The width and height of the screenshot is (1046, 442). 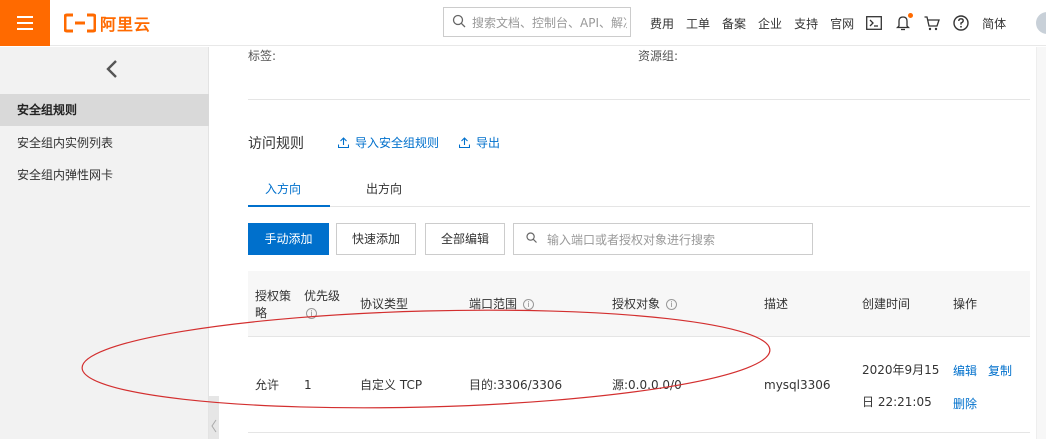 What do you see at coordinates (911, 15) in the screenshot?
I see `notification-dot` at bounding box center [911, 15].